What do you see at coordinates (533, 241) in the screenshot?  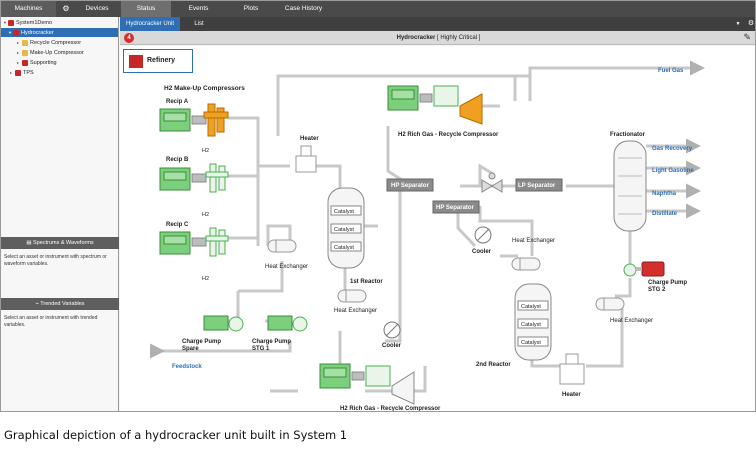 I see `heat-exchanger-right-label: Heat Exchanger` at bounding box center [533, 241].